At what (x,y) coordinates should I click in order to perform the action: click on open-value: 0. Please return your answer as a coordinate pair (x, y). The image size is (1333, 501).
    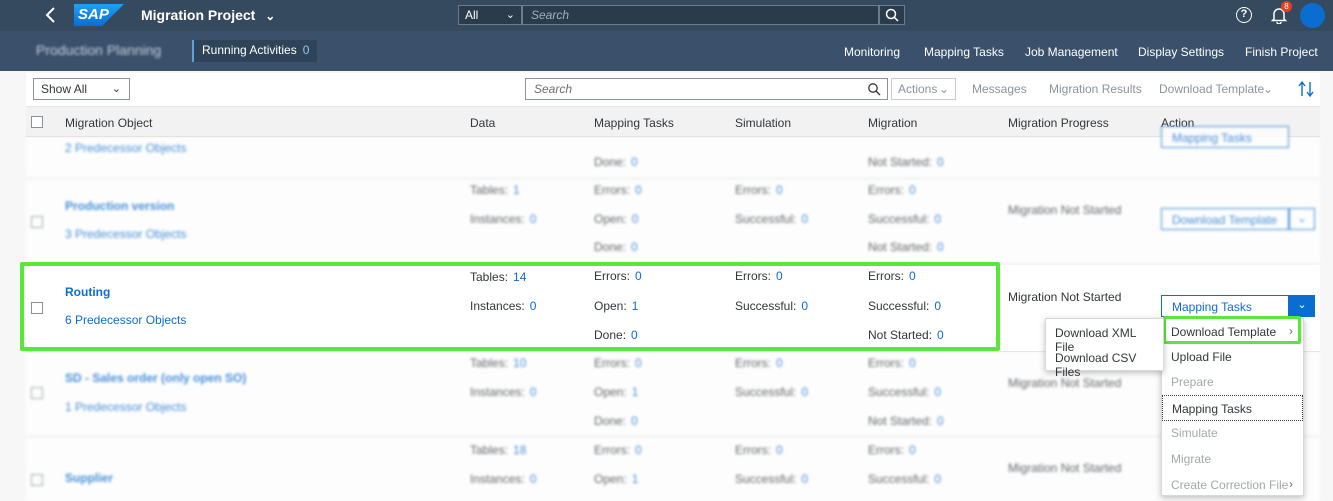
    Looking at the image, I should click on (635, 219).